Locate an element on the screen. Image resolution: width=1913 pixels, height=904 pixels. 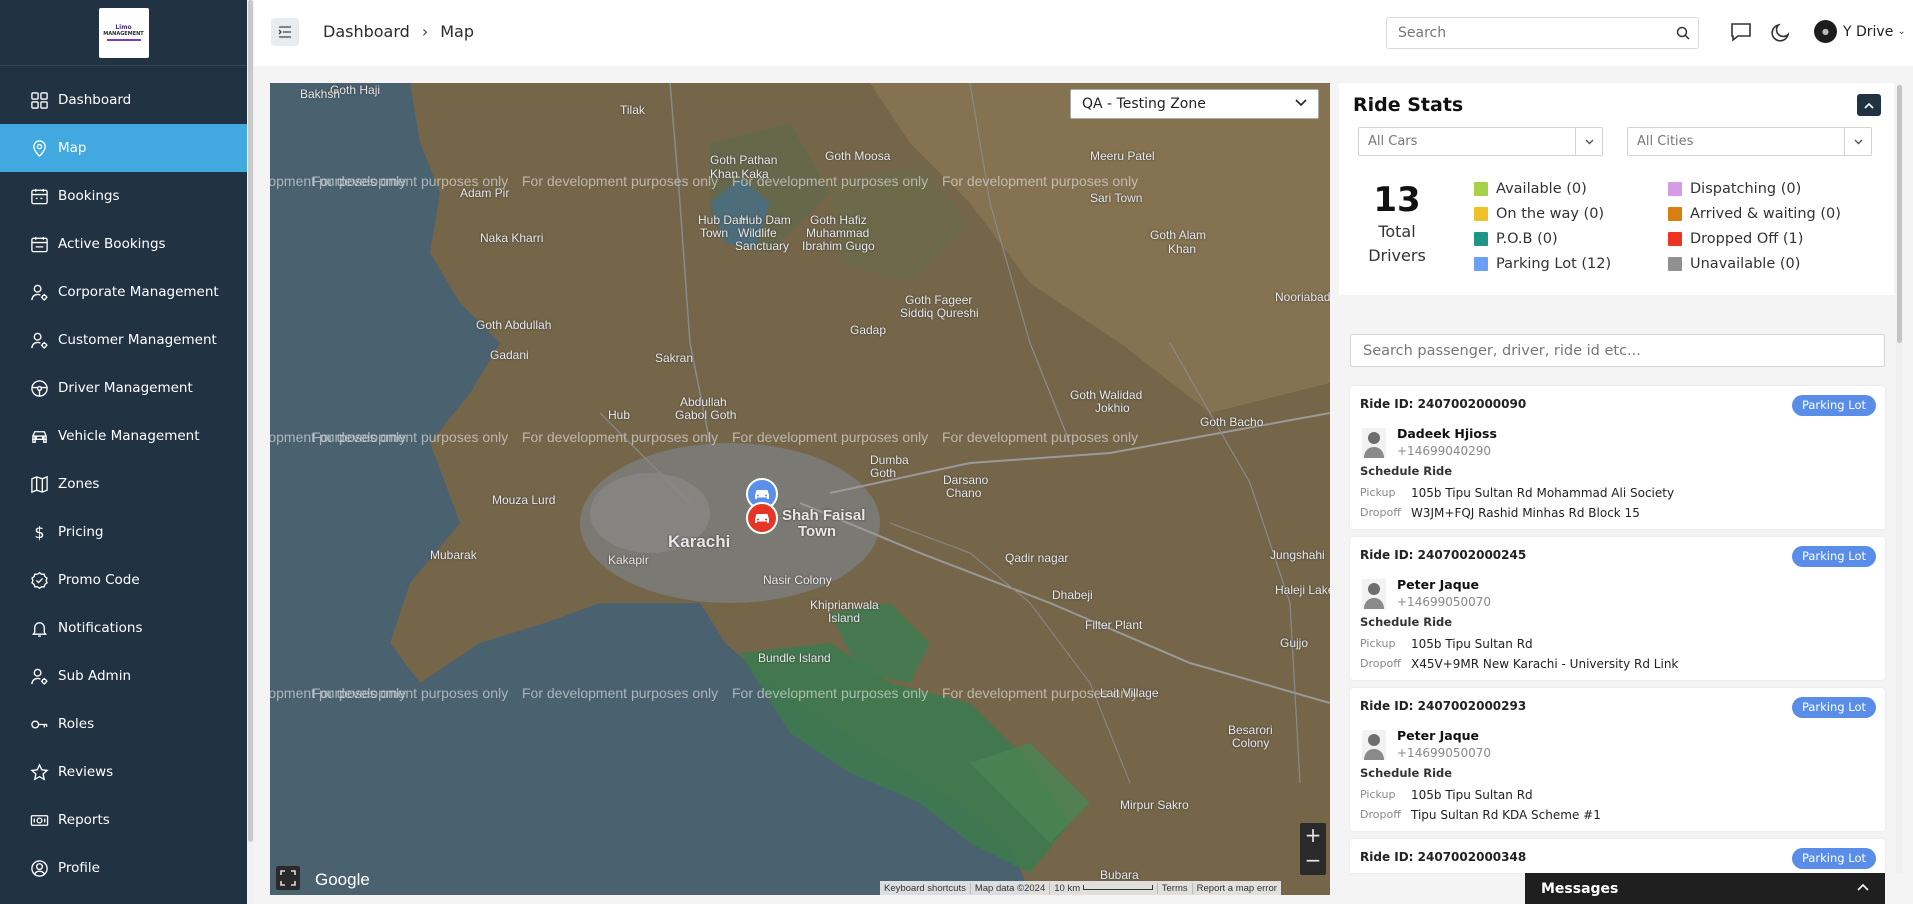
map-place-label: Goth Abdullah is located at coordinates (514, 325).